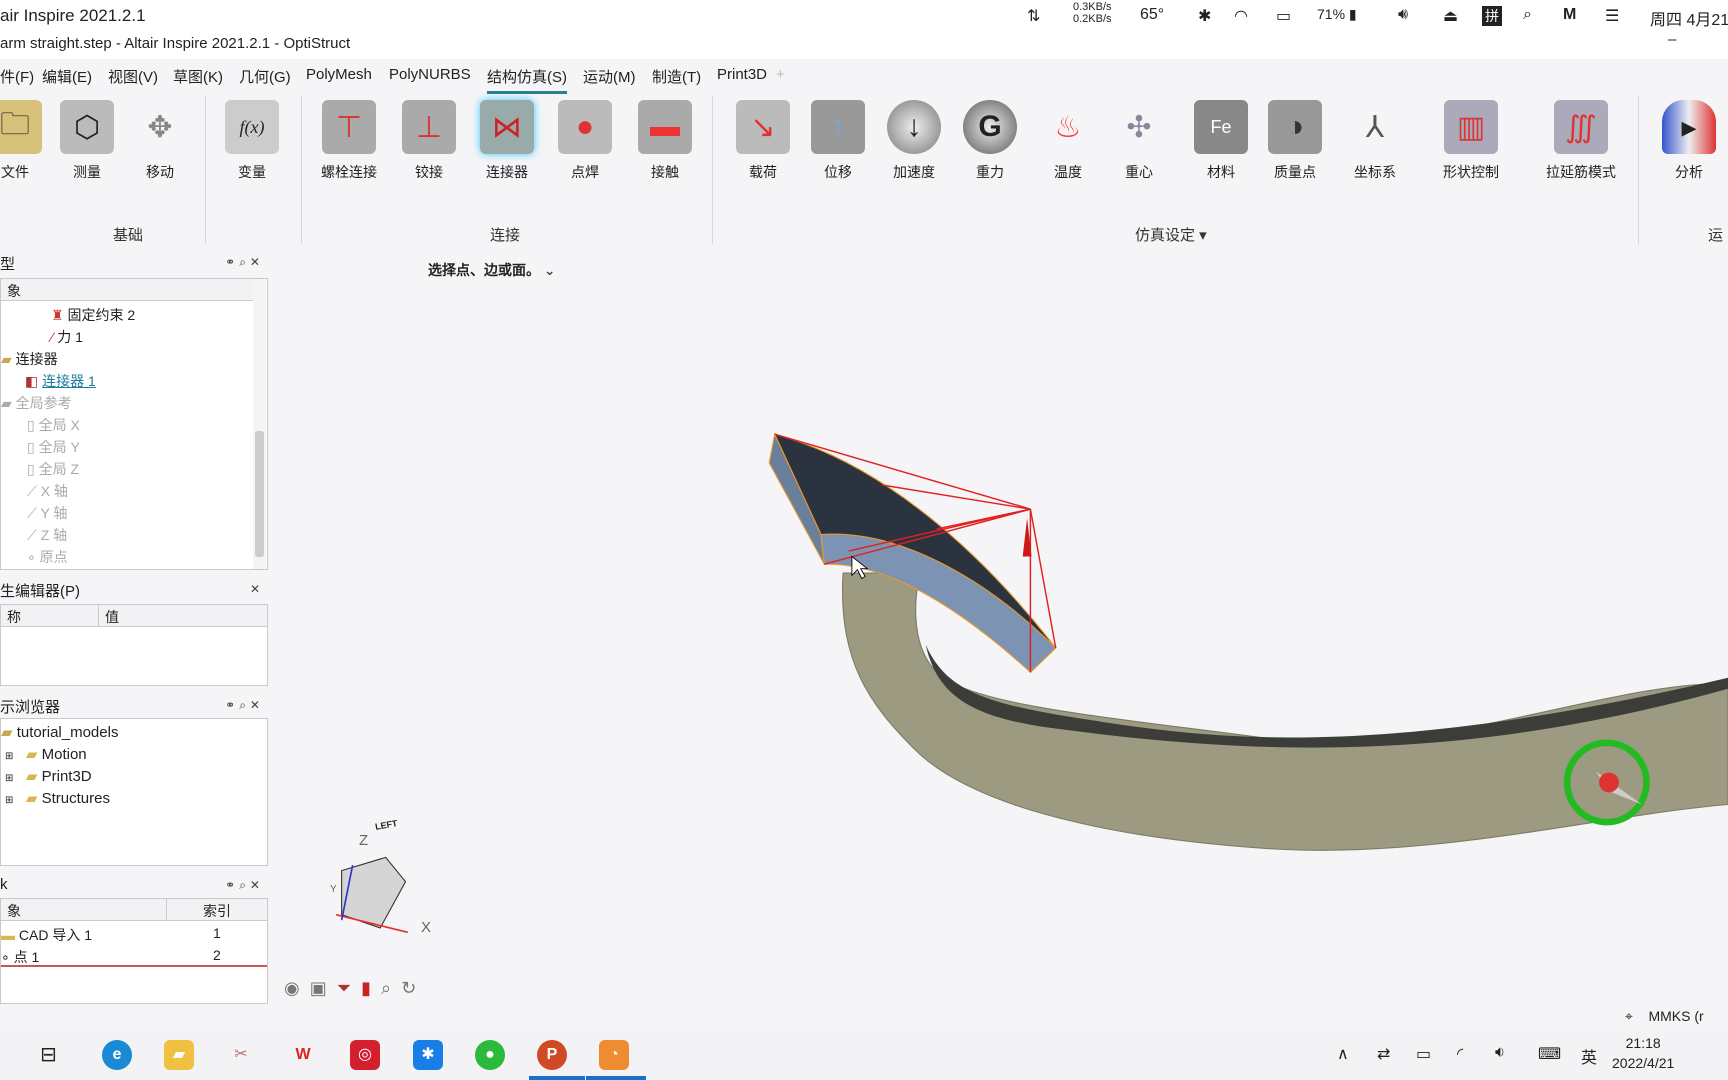 This screenshot has width=1728, height=1080. What do you see at coordinates (1343, 1054) in the screenshot?
I see `tray-overflow-icon: ∧` at bounding box center [1343, 1054].